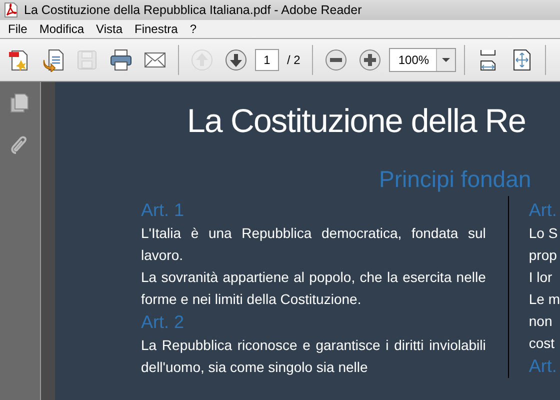 The width and height of the screenshot is (560, 400). Describe the element at coordinates (543, 233) in the screenshot. I see `text-line: Lo S` at that location.